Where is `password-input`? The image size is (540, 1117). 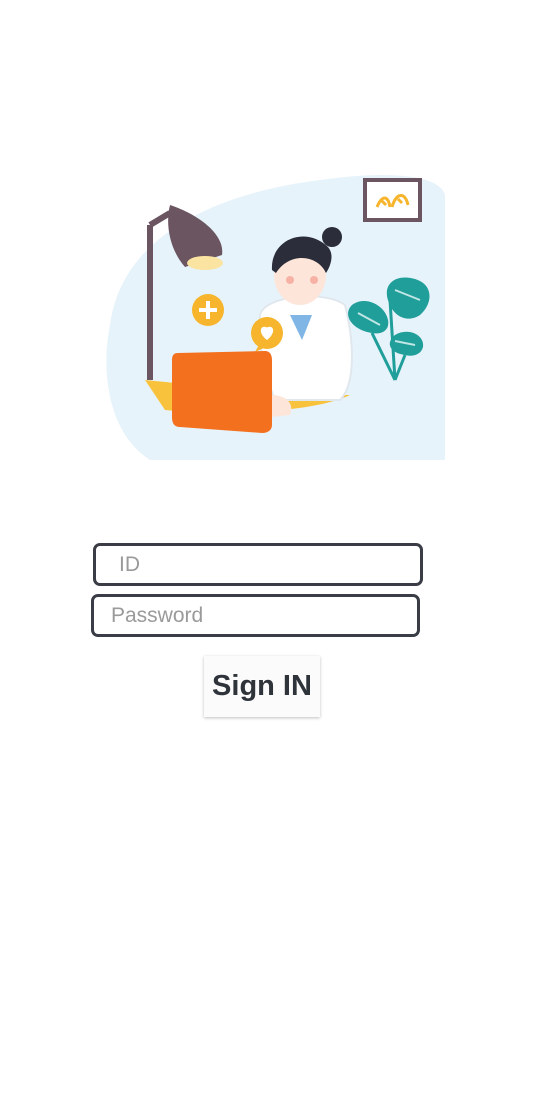 password-input is located at coordinates (255, 615).